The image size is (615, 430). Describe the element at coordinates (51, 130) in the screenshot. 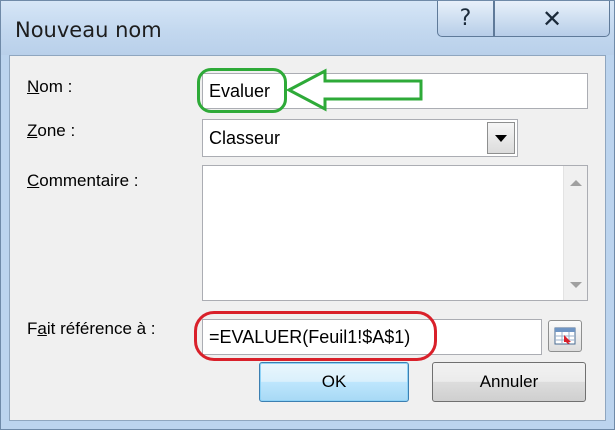

I see `scope-label: Zone :` at that location.